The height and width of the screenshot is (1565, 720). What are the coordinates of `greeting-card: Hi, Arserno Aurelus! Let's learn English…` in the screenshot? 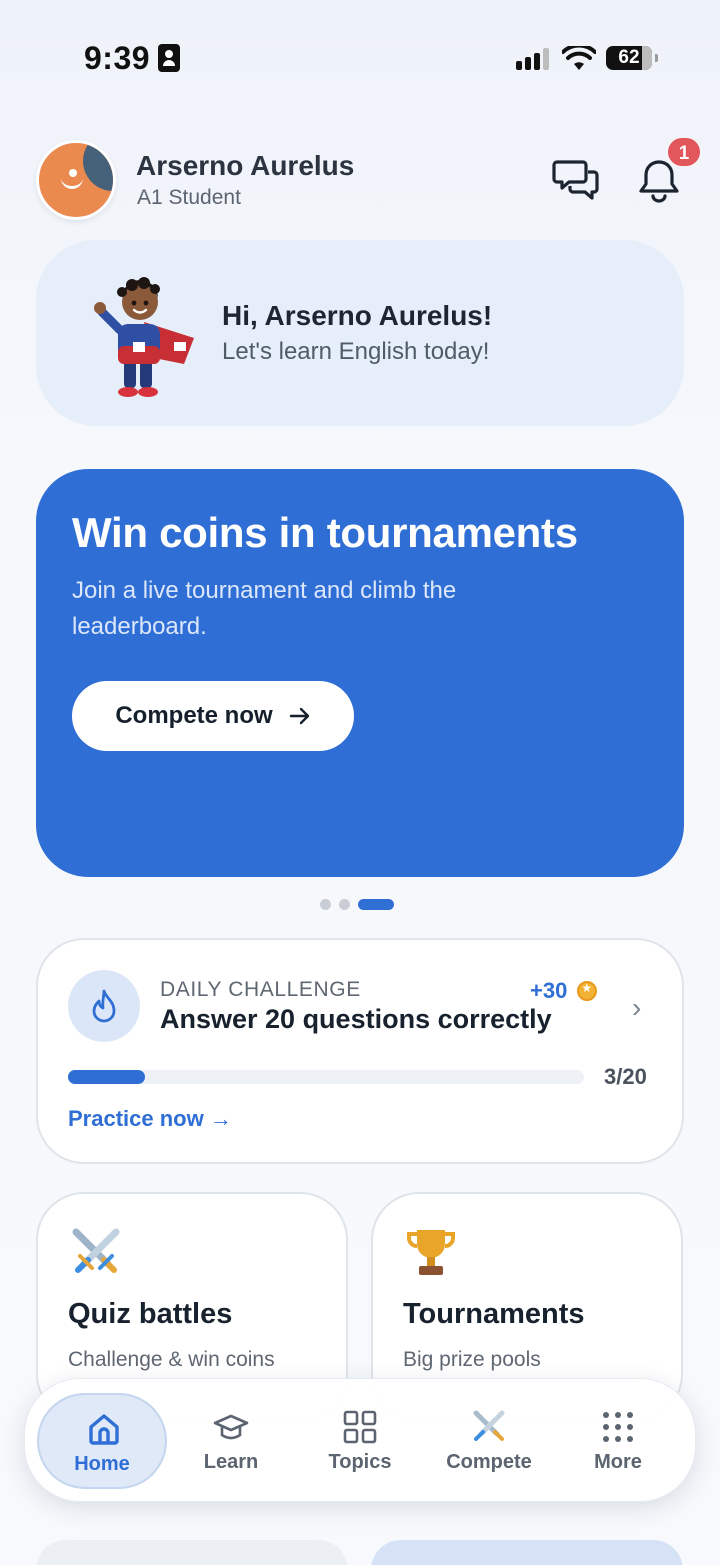 It's located at (360, 333).